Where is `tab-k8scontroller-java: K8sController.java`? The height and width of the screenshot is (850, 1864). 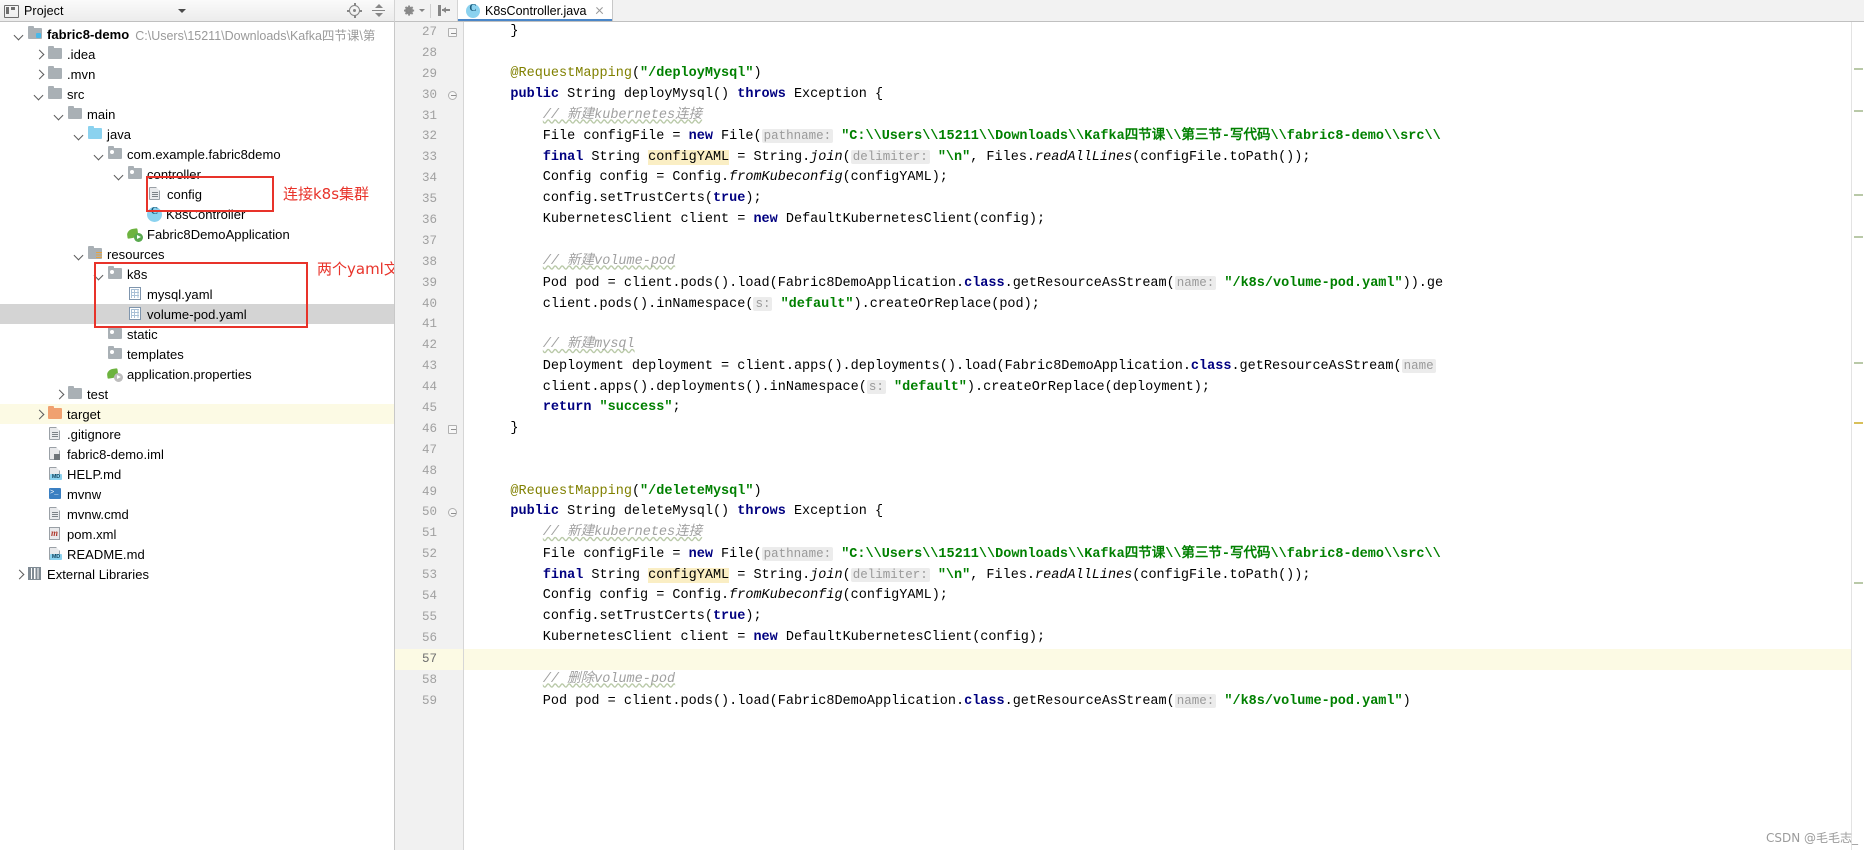
tab-k8scontroller-java: K8sController.java is located at coordinates (536, 10).